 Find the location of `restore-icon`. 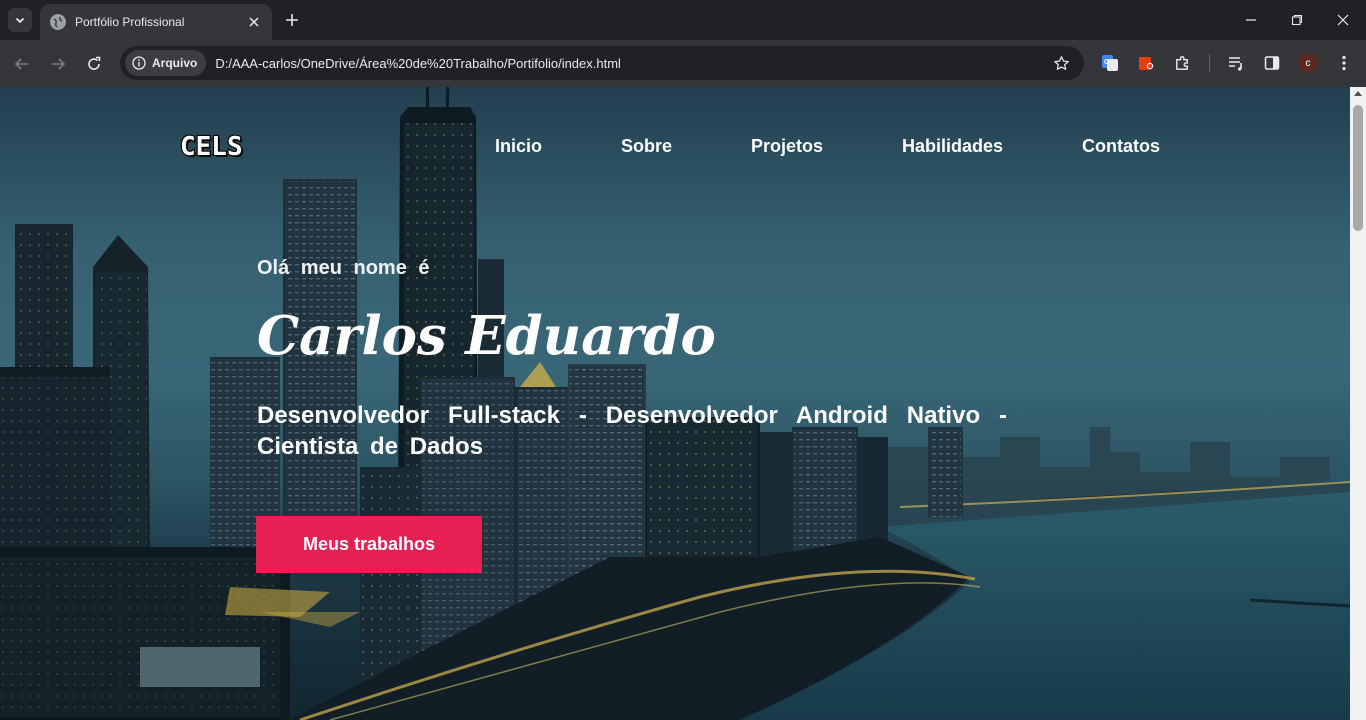

restore-icon is located at coordinates (1297, 20).